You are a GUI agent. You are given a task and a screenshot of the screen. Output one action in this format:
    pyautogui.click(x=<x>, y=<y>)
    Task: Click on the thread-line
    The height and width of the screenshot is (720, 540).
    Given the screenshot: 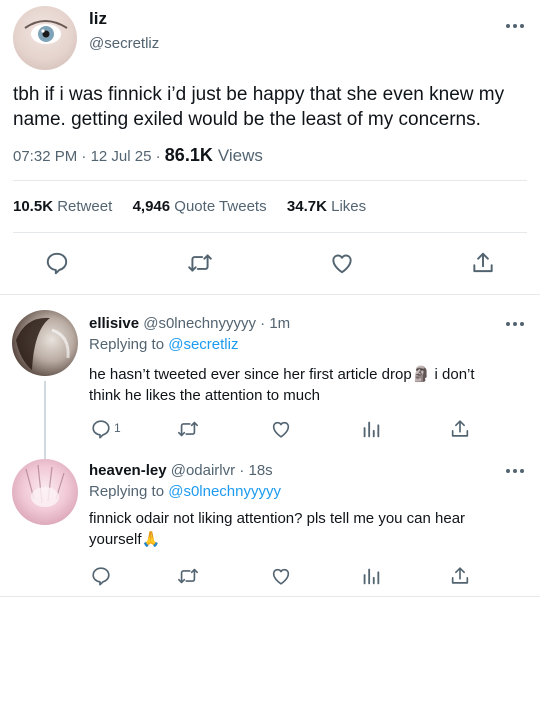 What is the action you would take?
    pyautogui.click(x=45, y=420)
    